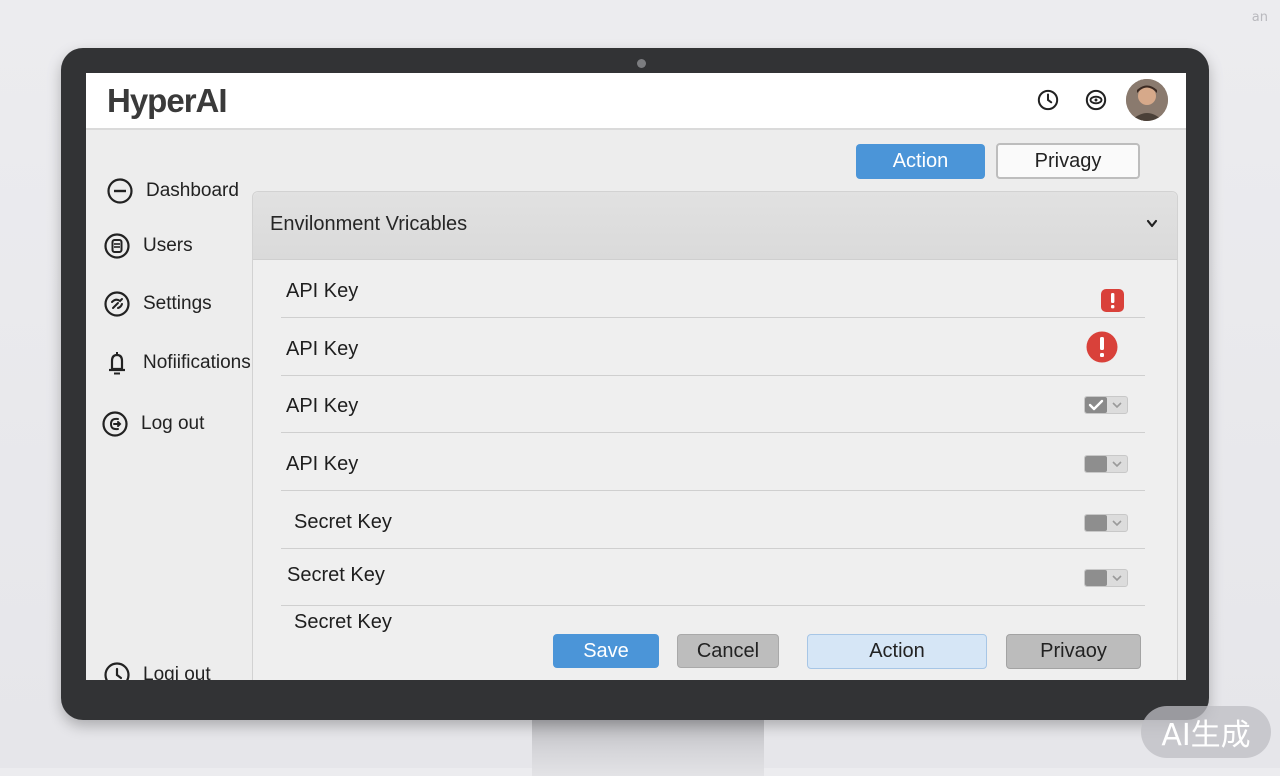 This screenshot has height=776, width=1280. Describe the element at coordinates (177, 672) in the screenshot. I see `sidebar-item-label: Logi out` at that location.